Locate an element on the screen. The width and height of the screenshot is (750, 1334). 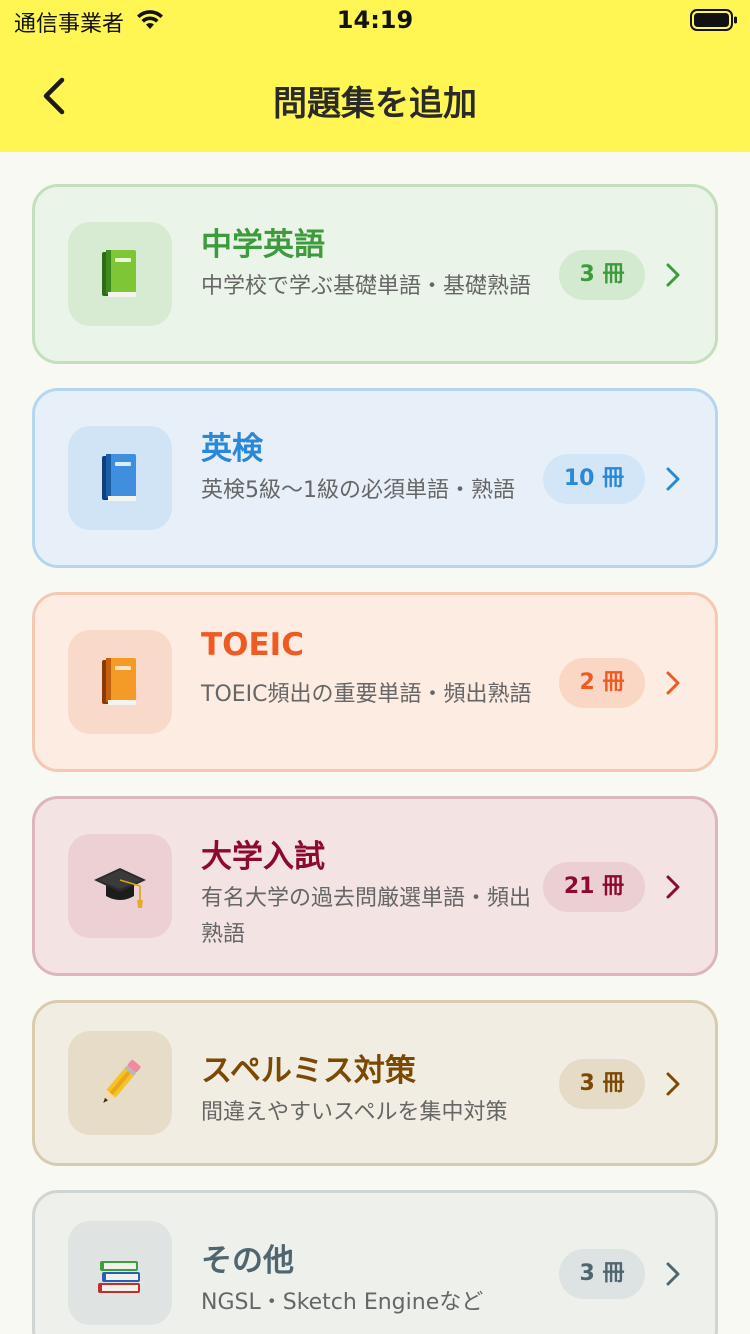
category-card-spelling: スペルミス対策 間違えやすいスペルを集中対策 3 冊 is located at coordinates (375, 1083).